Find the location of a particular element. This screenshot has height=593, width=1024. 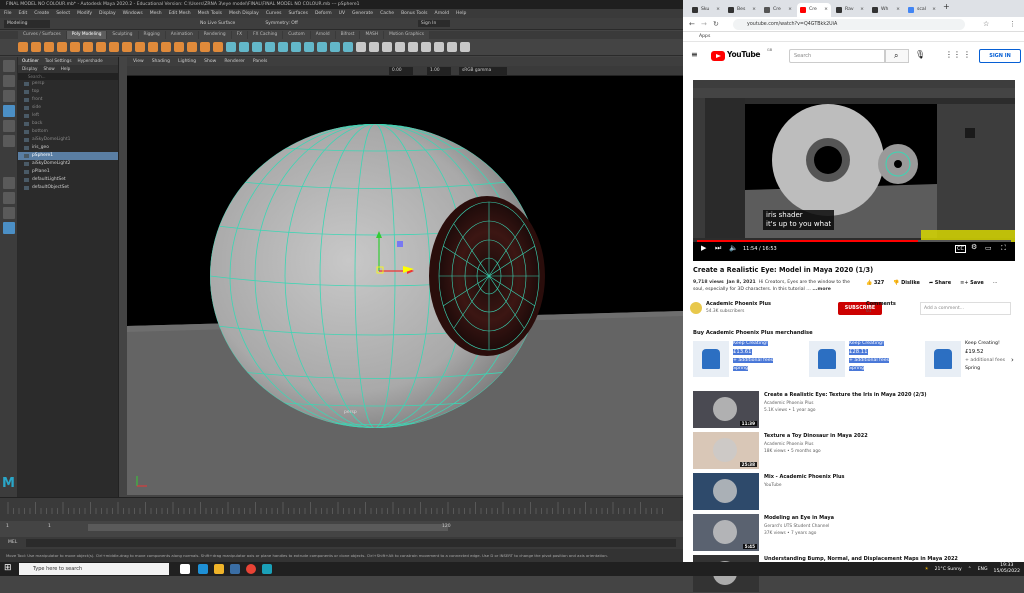

smooth-icon is located at coordinates (257, 47).